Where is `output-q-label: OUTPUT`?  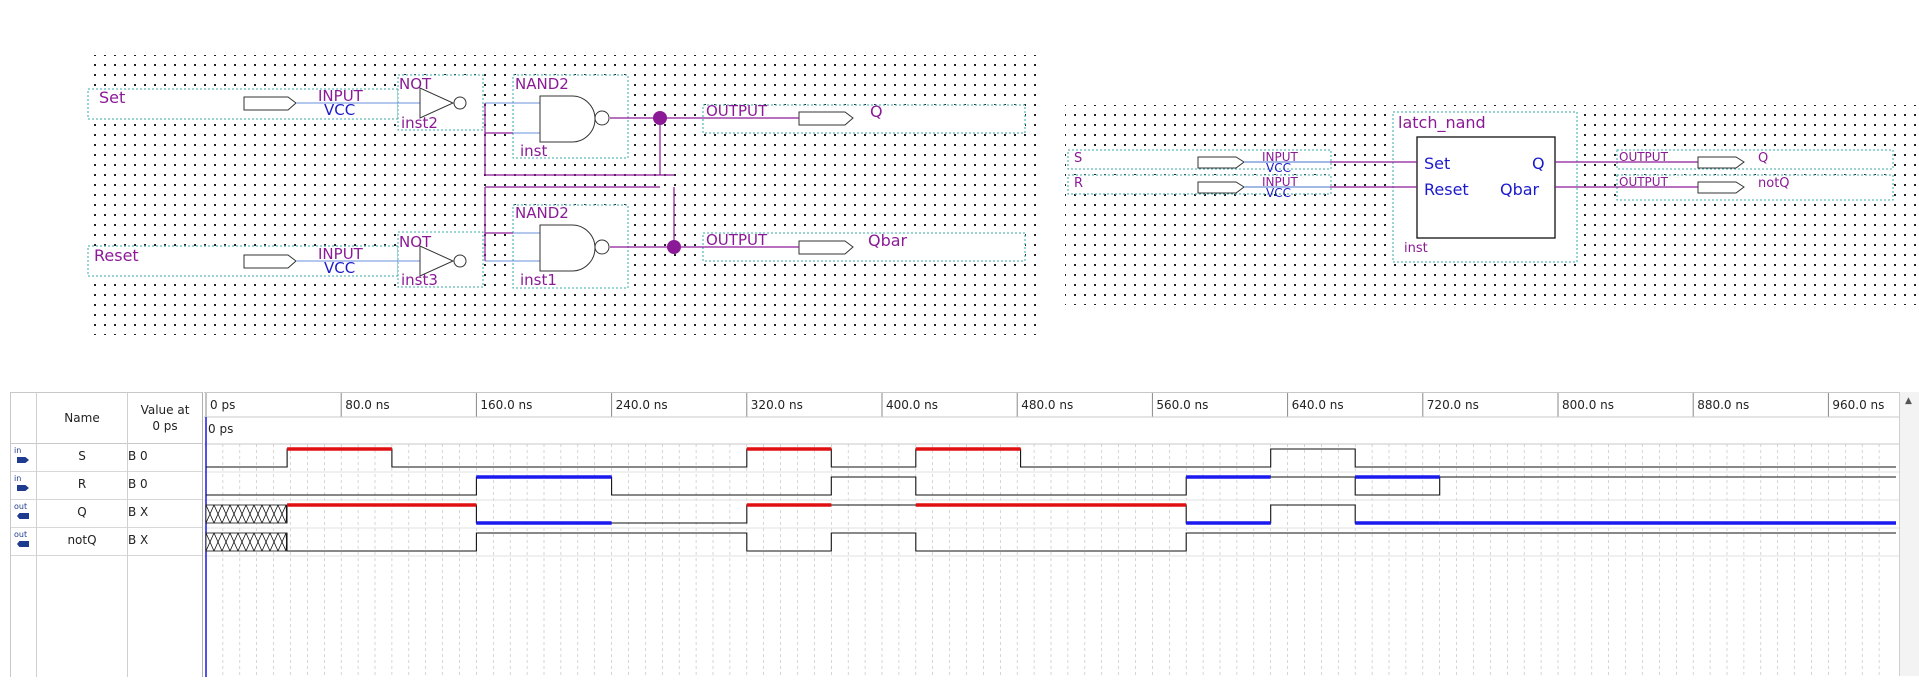 output-q-label: OUTPUT is located at coordinates (737, 111).